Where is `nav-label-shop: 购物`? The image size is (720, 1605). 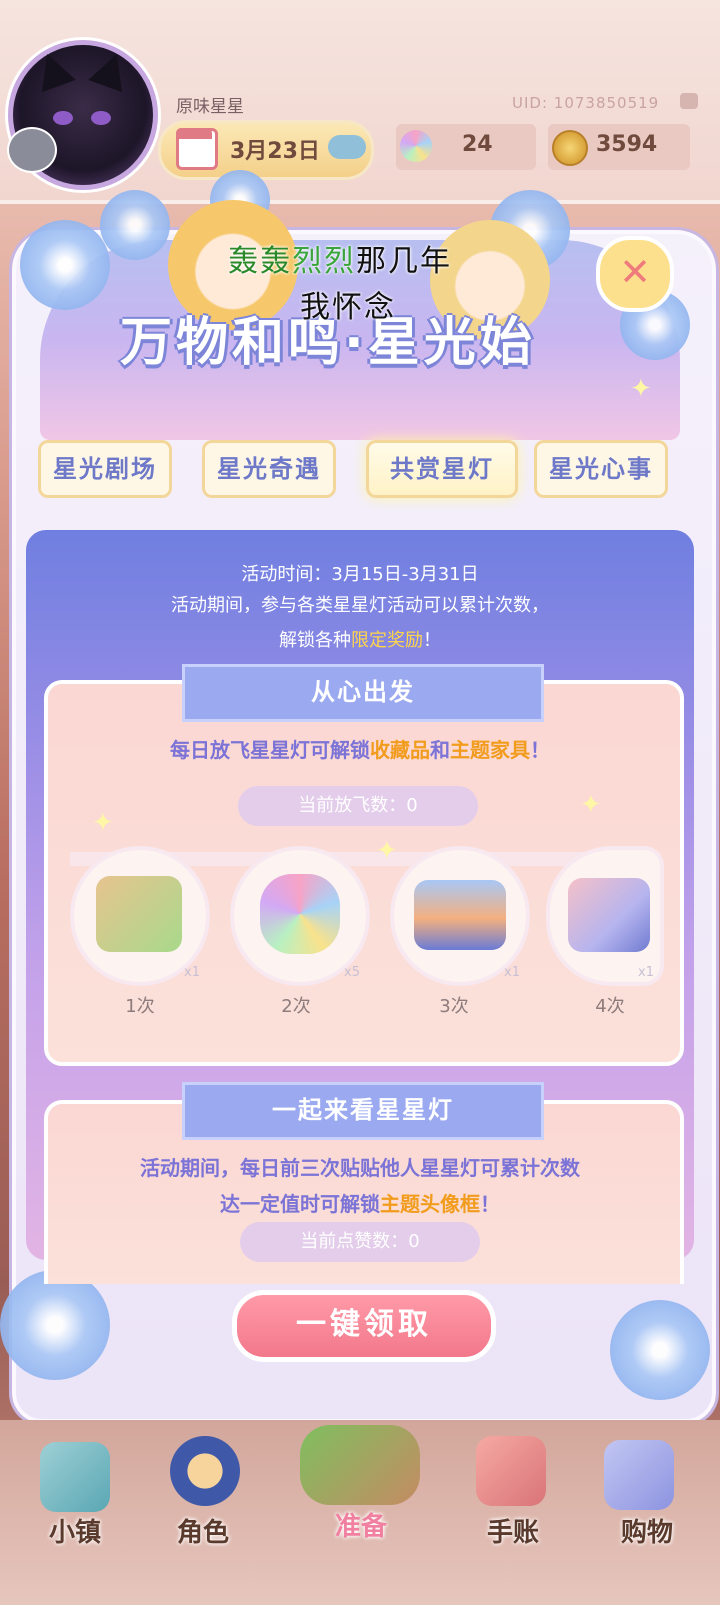
nav-label-shop: 购物 is located at coordinates (646, 1533).